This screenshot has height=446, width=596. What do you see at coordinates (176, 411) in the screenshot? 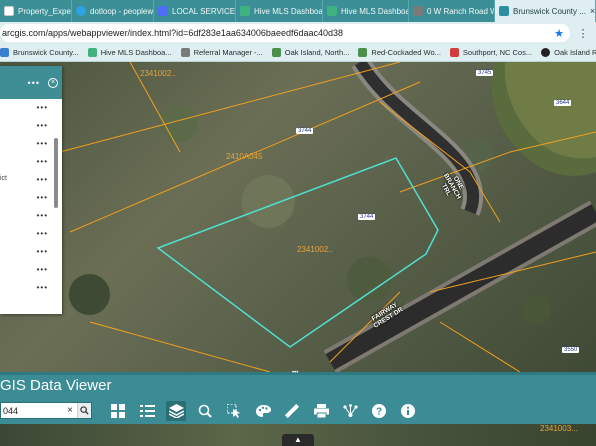
I see `layer-list-icon` at bounding box center [176, 411].